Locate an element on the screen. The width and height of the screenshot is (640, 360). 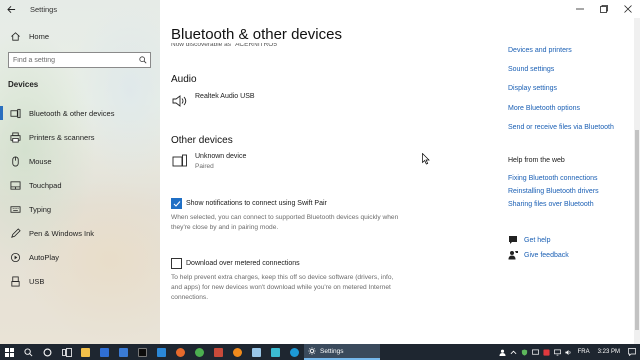
minimize-icon is located at coordinates (580, 9).